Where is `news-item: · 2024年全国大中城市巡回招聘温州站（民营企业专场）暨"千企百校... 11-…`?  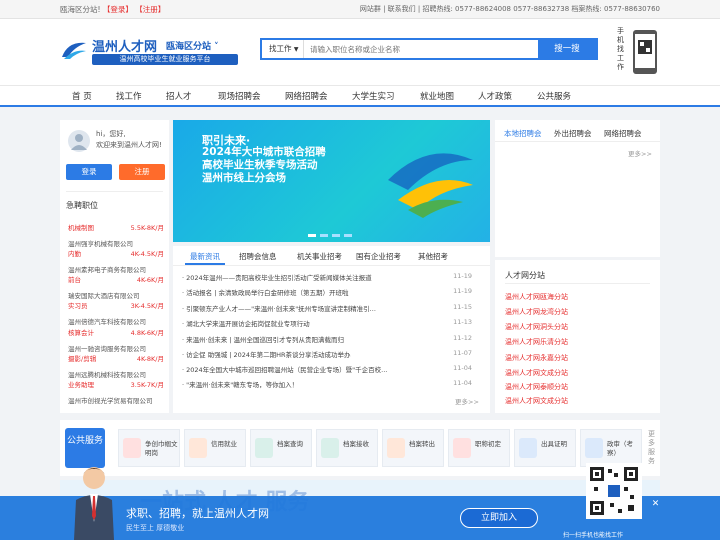
news-item: · 2024年全国大中城市巡回招聘温州站（民营企业专场）暨"千企百校... 11-… is located at coordinates (332, 369).